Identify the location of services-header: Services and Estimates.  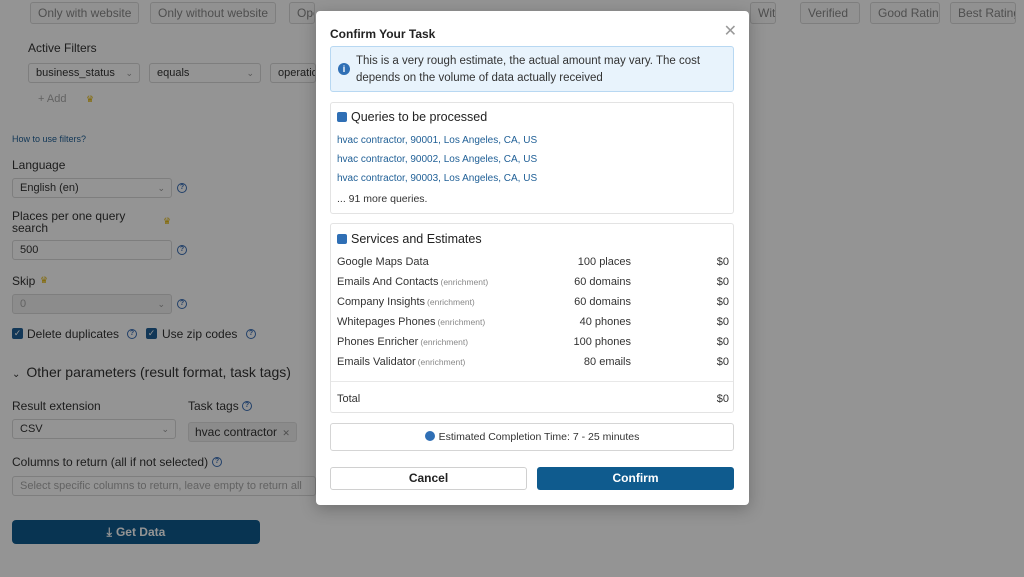
(409, 239).